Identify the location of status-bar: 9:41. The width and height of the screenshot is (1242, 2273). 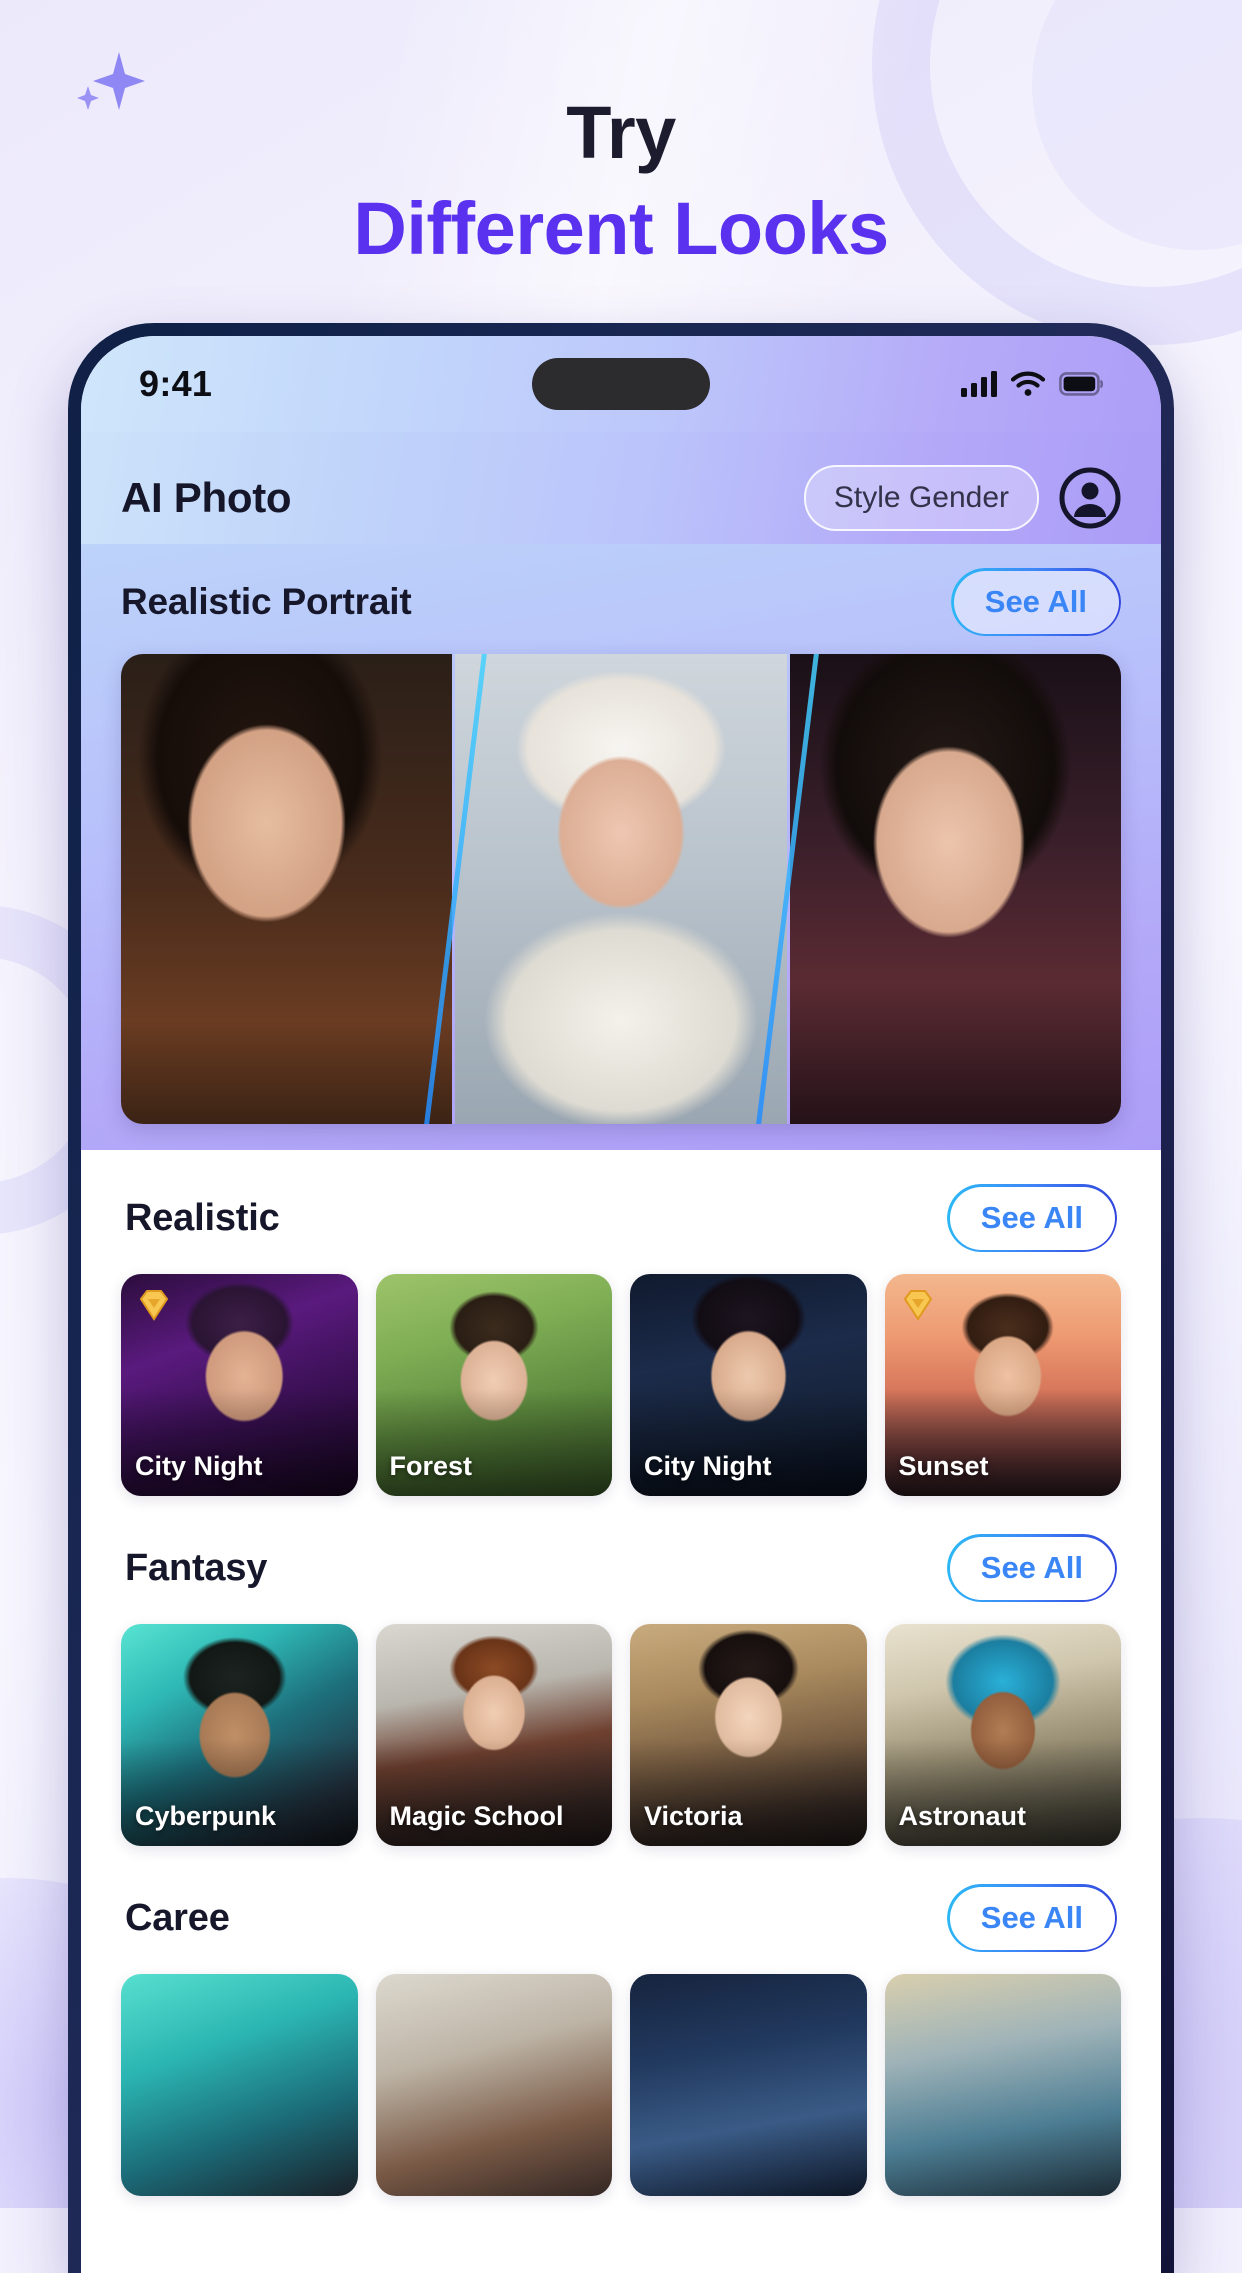
(621, 384).